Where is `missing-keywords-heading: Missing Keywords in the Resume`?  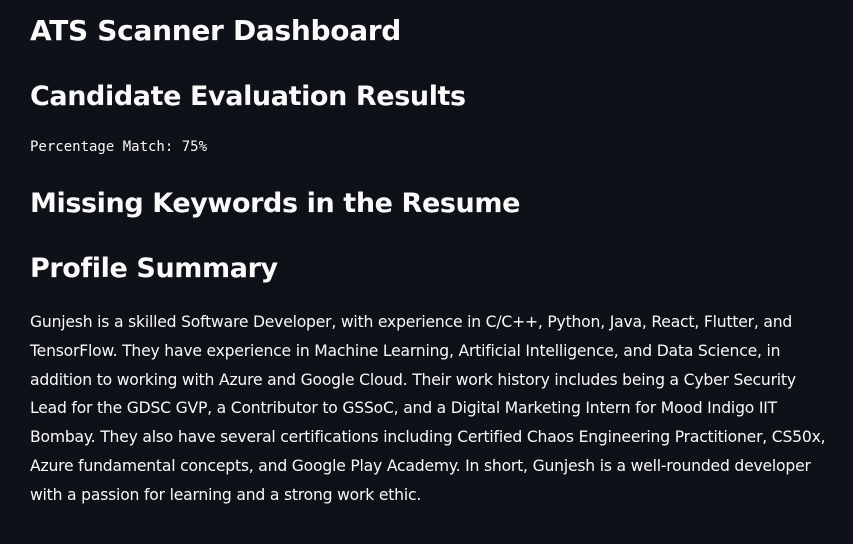 missing-keywords-heading: Missing Keywords in the Resume is located at coordinates (275, 203).